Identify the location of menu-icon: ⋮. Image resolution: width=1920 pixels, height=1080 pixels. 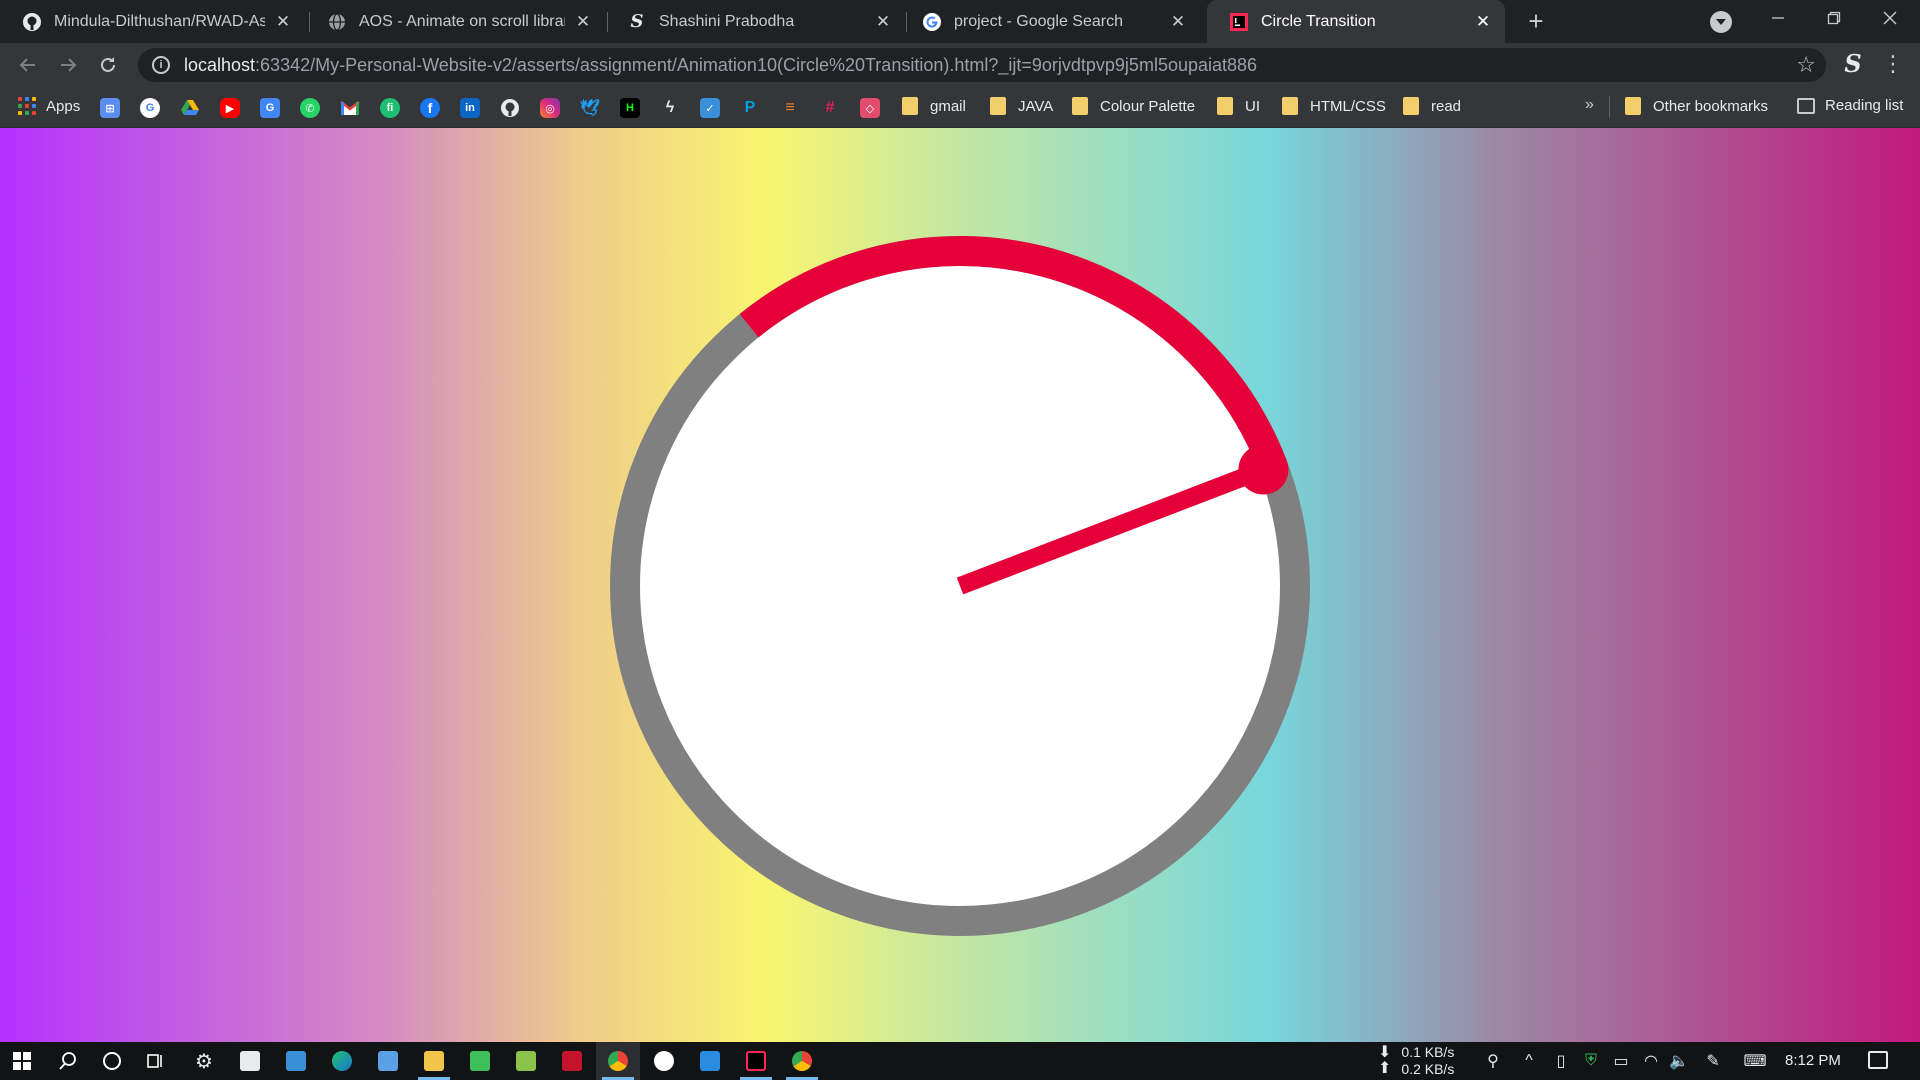
(1893, 65).